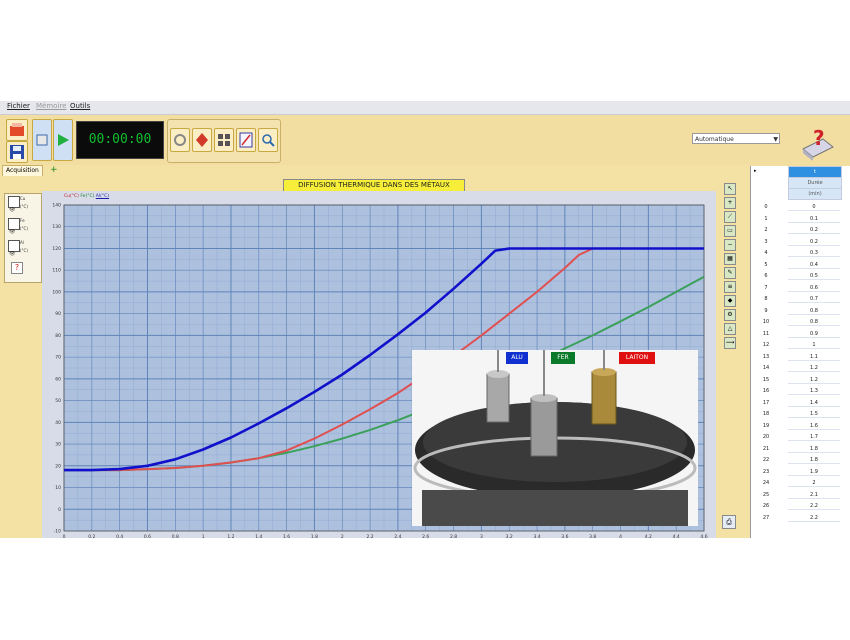 The width and height of the screenshot is (850, 640). Describe the element at coordinates (425, 536) in the screenshot. I see `x-tick-label: 2.6` at that location.